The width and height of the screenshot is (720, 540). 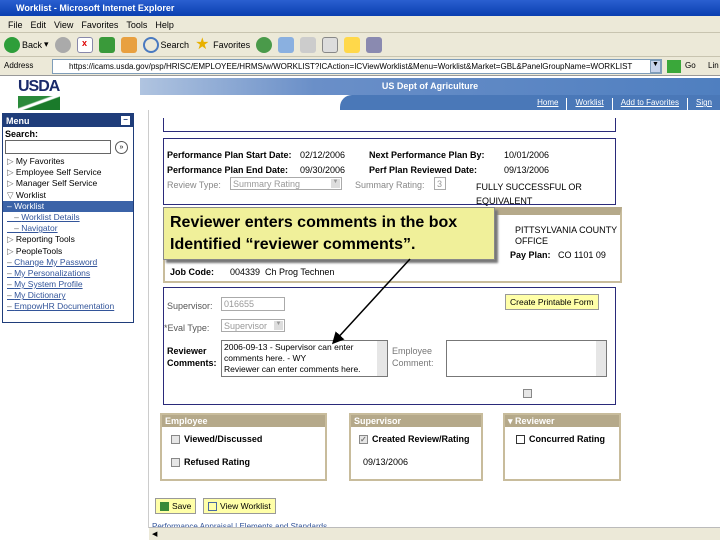 I want to click on menu-file: File, so click(x=15, y=25).